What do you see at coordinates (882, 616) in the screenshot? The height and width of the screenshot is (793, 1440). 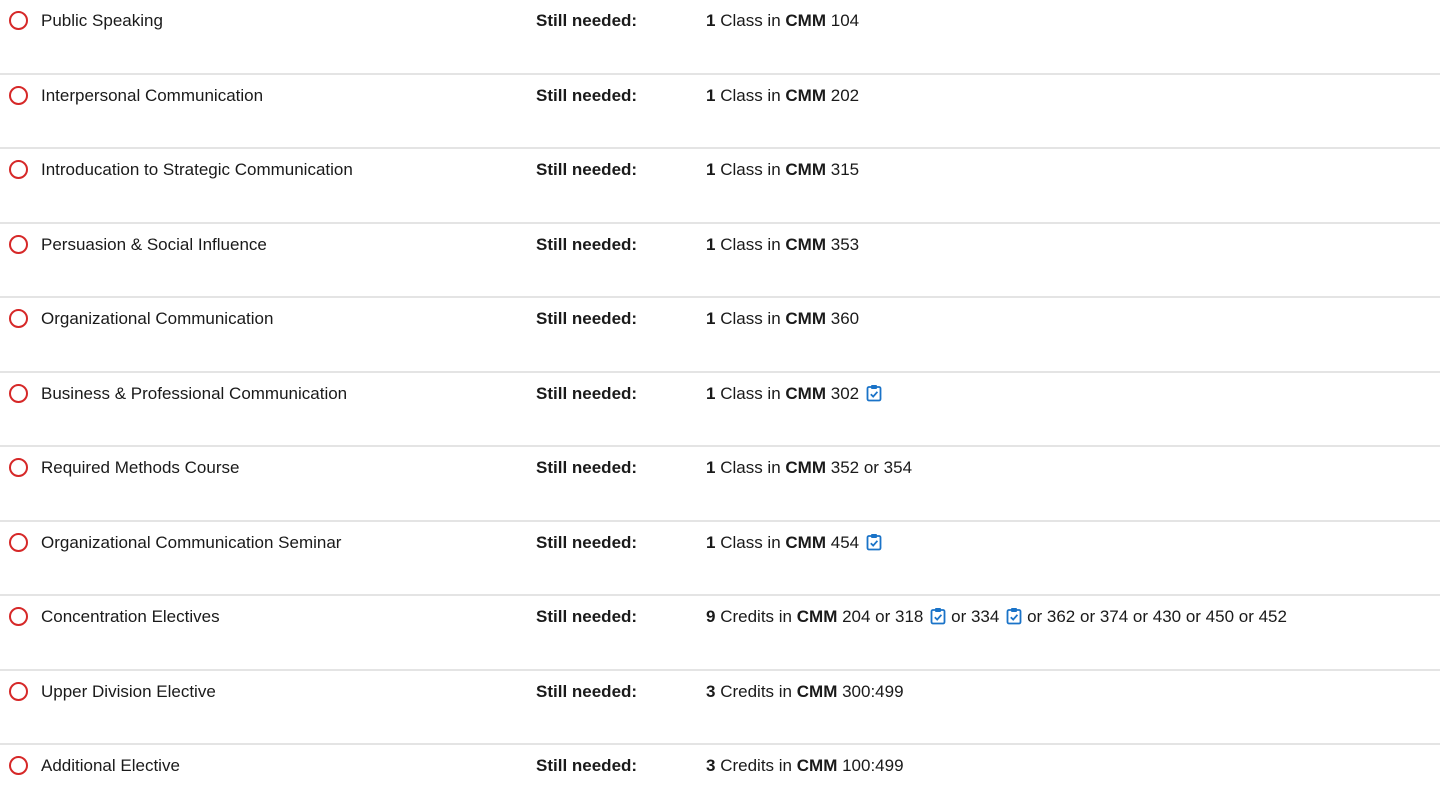 I see `course-numbers: 204 or 318` at bounding box center [882, 616].